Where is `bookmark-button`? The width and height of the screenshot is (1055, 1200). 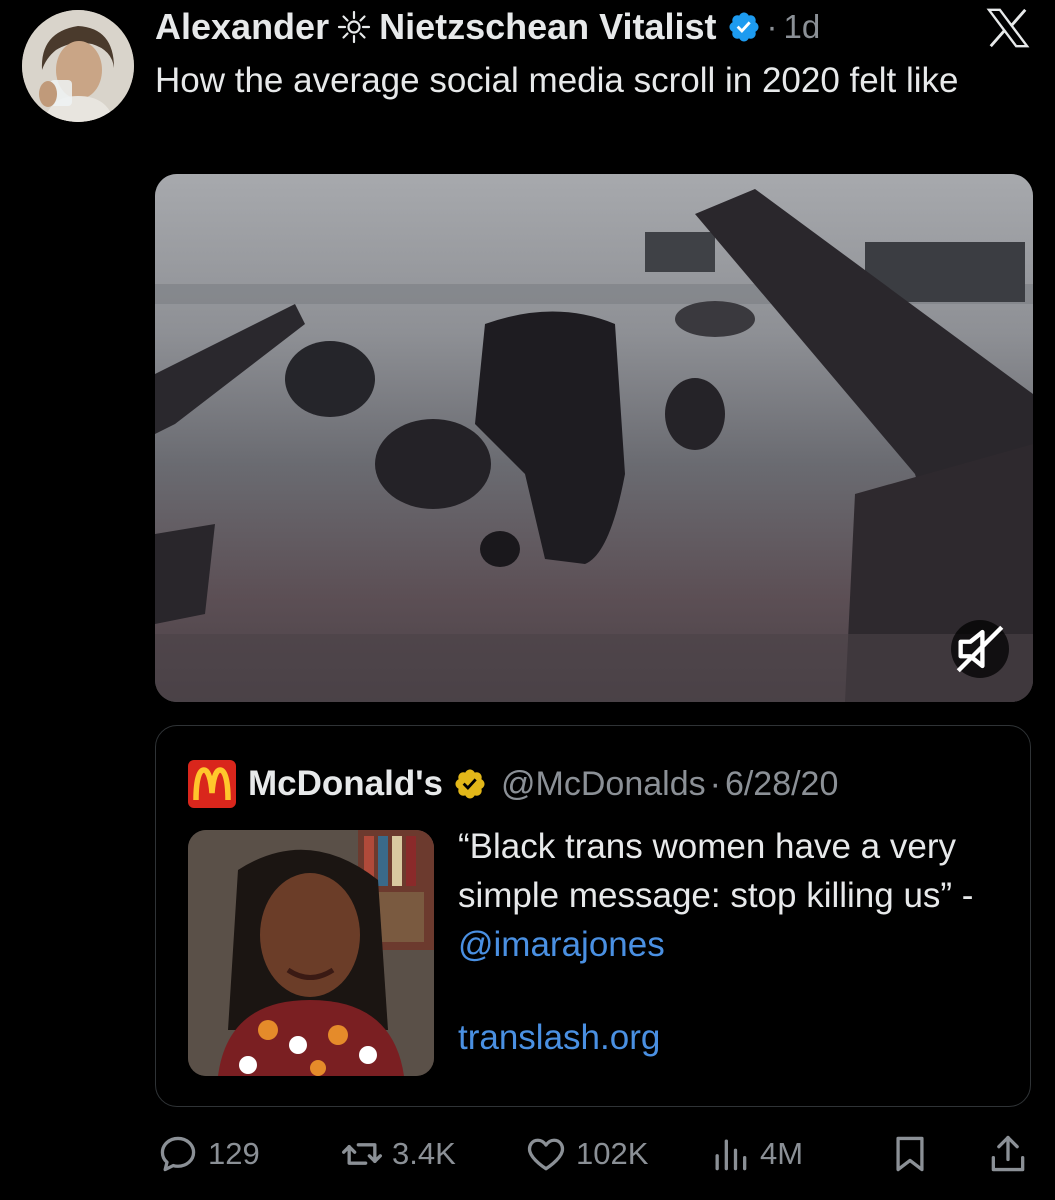 bookmark-button is located at coordinates (914, 1154).